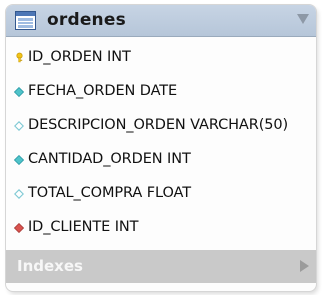 This screenshot has width=322, height=295. I want to click on foreign-key-icon, so click(19, 228).